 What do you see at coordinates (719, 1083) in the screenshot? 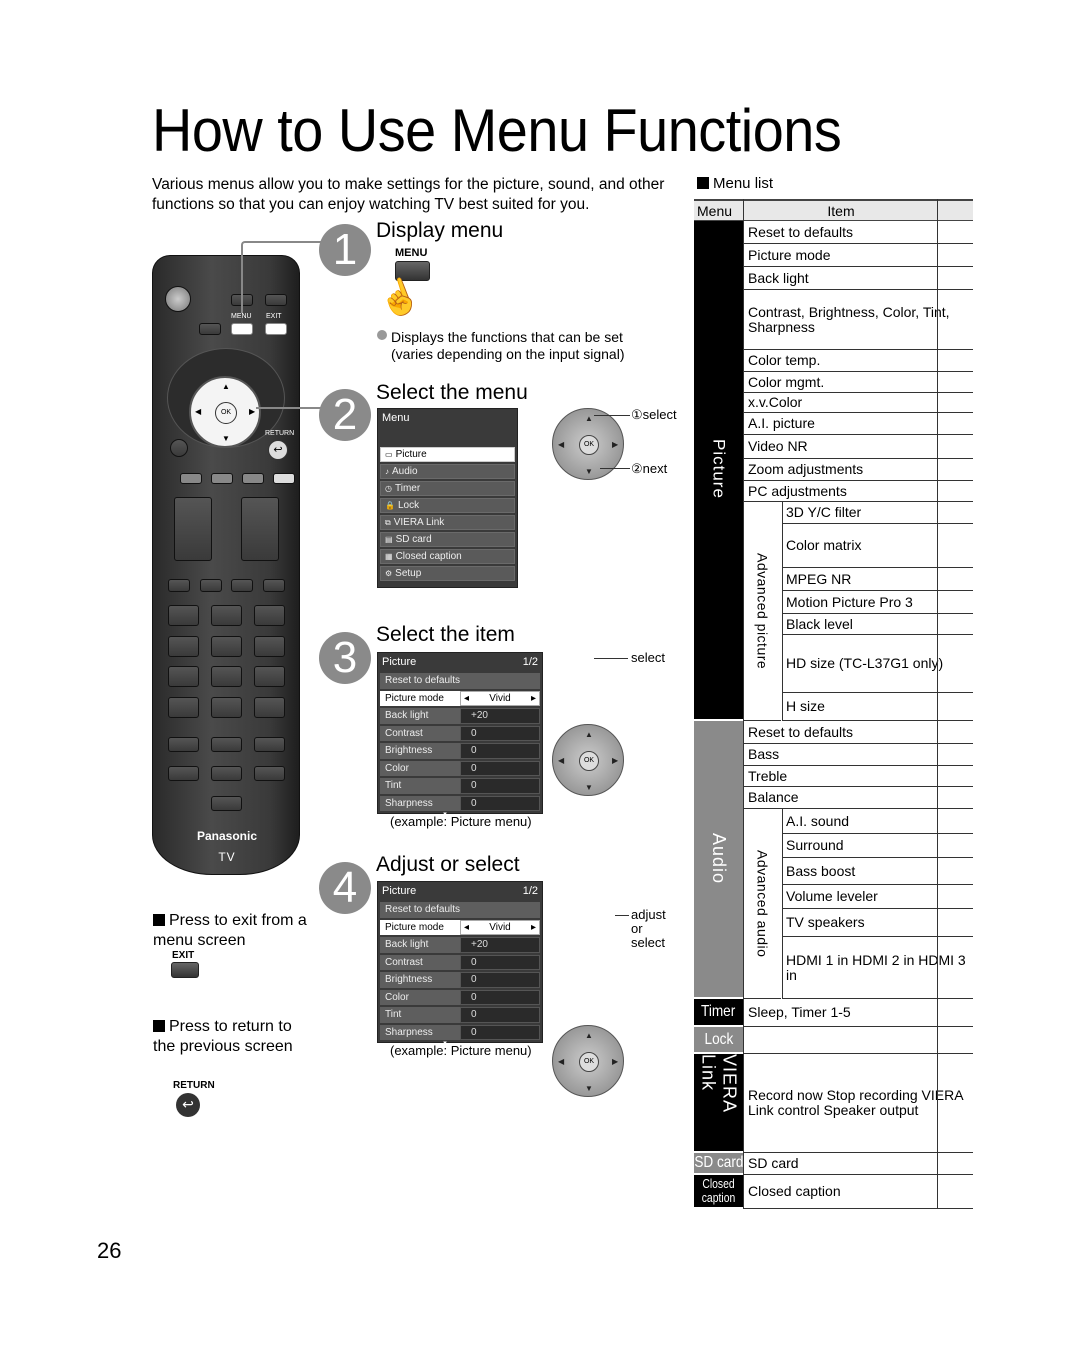
I see `menu-category-label: VIERA Link` at bounding box center [719, 1083].